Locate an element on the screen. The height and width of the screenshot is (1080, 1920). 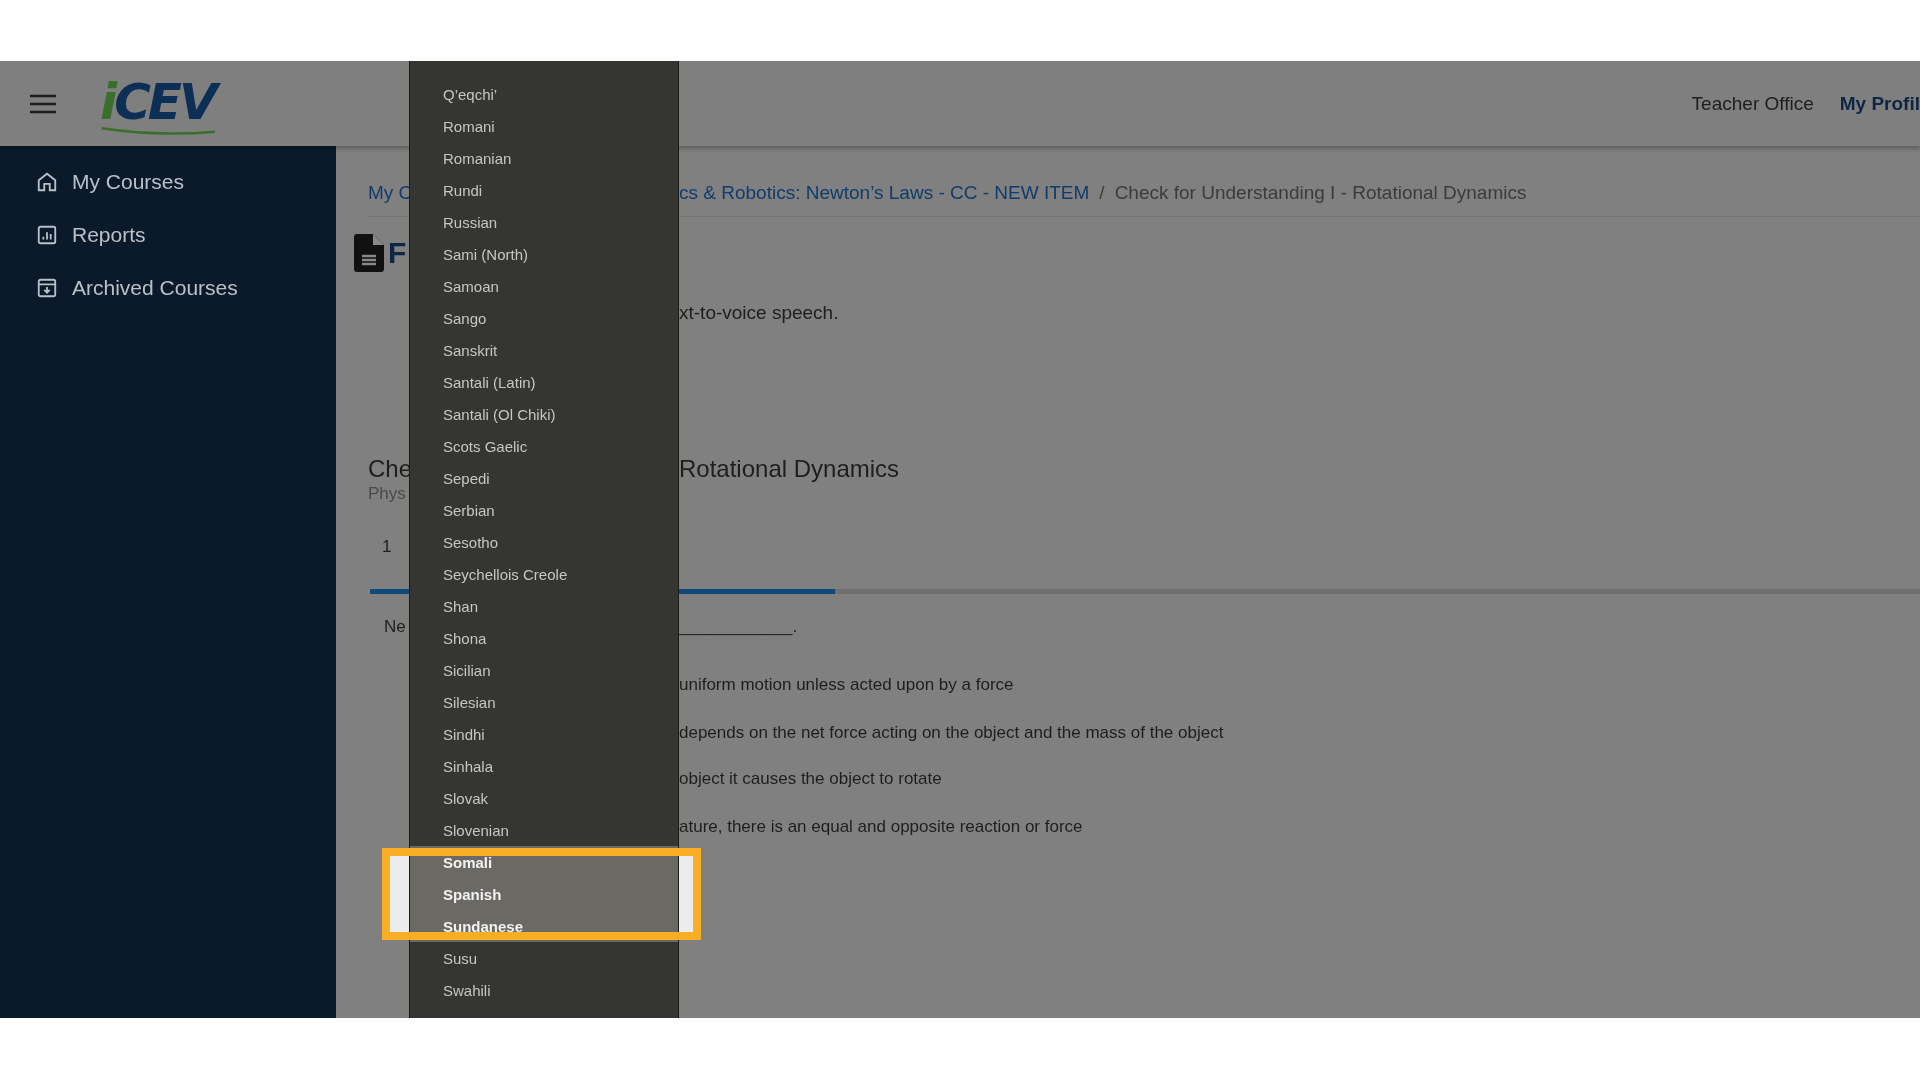
answer-option: depends on the net force acting on the object and the mass of the object is located at coordinates (1299, 733).